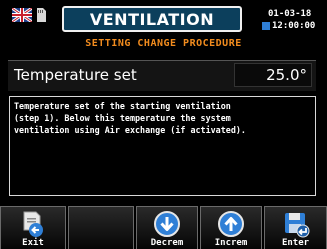  I want to click on uk-flag-icon, so click(22, 15).